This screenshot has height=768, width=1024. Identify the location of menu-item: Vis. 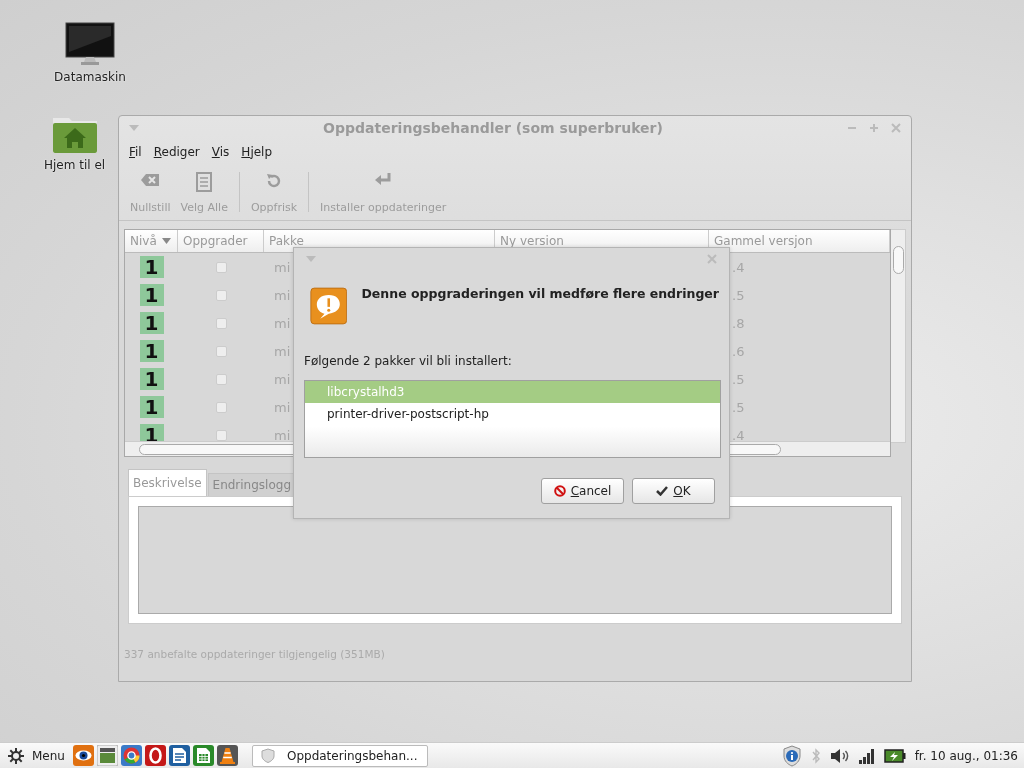
(220, 152).